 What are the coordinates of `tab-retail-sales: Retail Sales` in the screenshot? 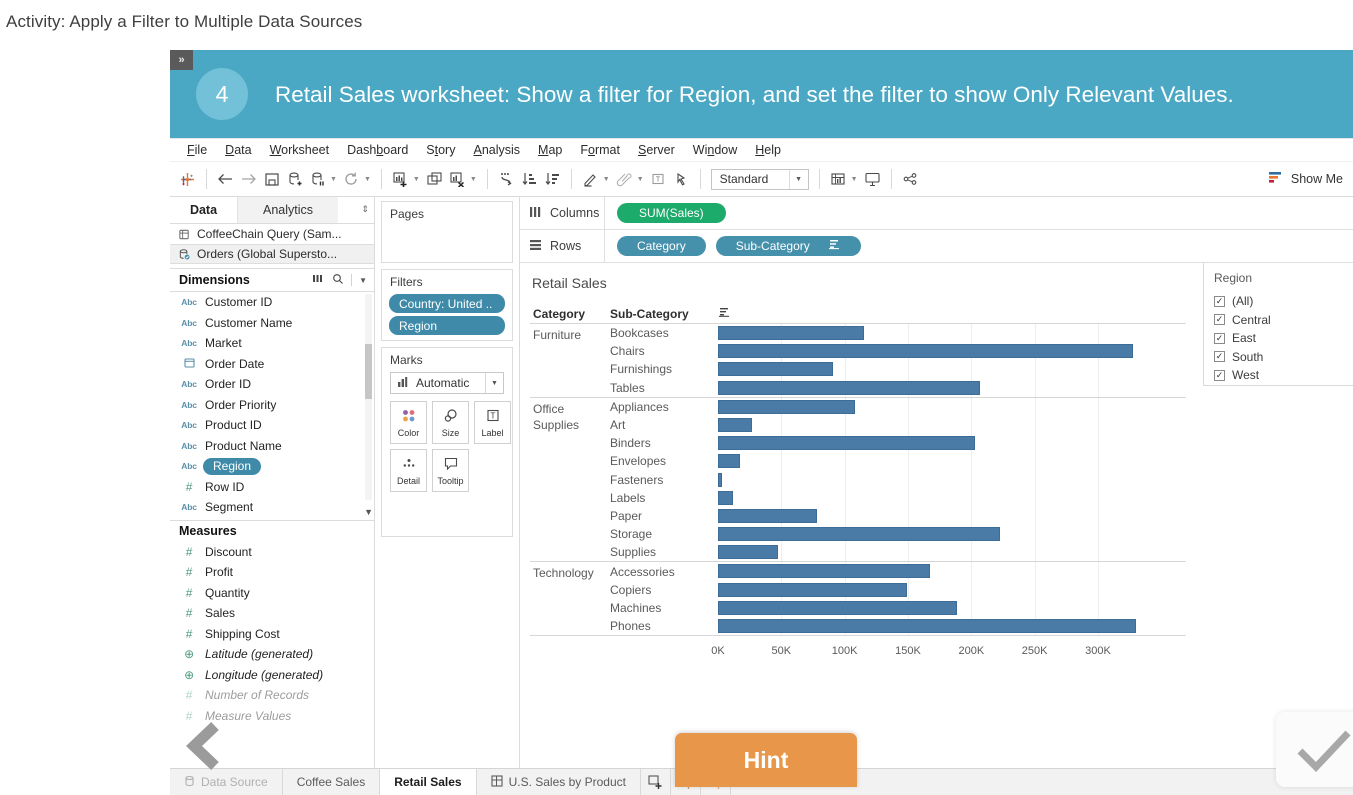 It's located at (428, 782).